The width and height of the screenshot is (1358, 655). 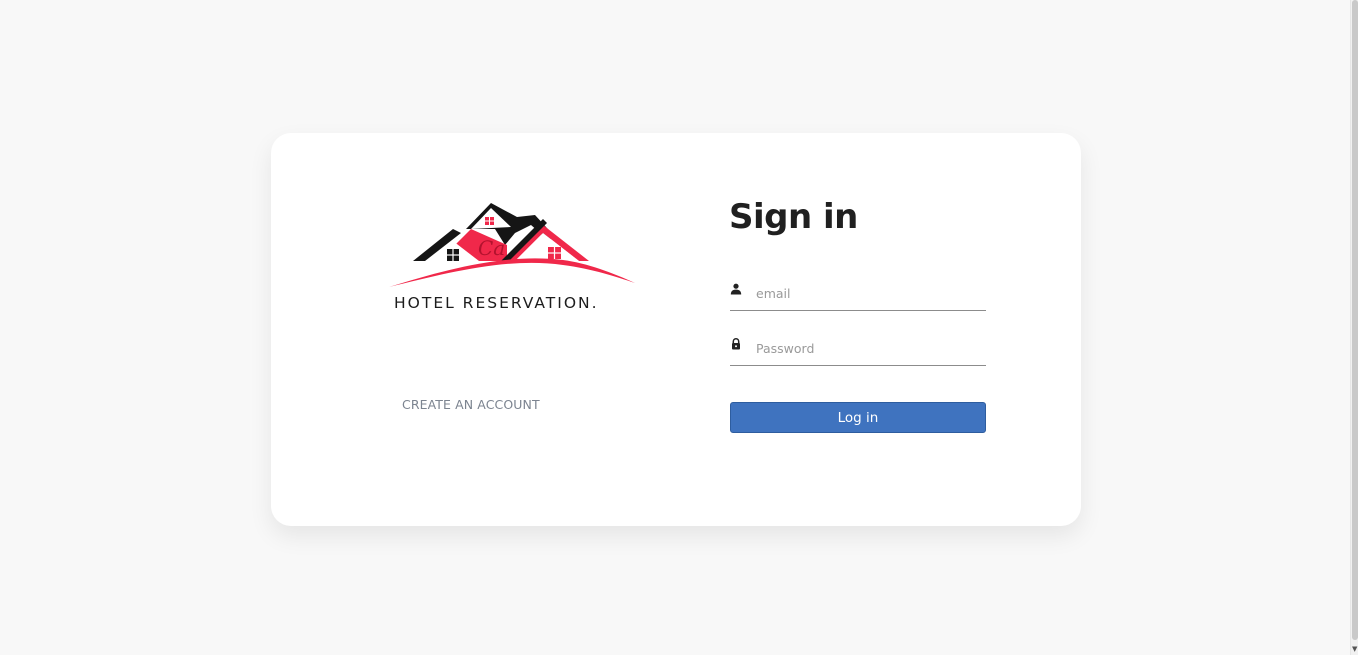 I want to click on create-account-link: CREATE AN ACCOUNT, so click(x=471, y=404).